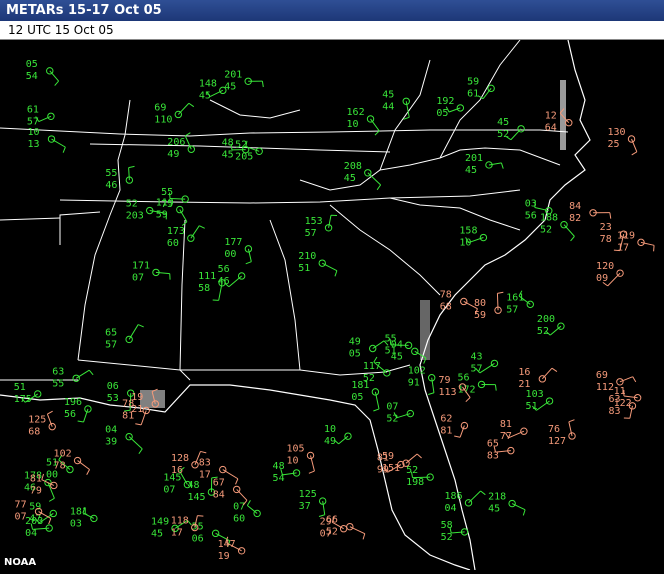 The image size is (664, 574). What do you see at coordinates (623, 247) in the screenshot?
I see `ifr-east-station-5-value-bottom: 17` at bounding box center [623, 247].